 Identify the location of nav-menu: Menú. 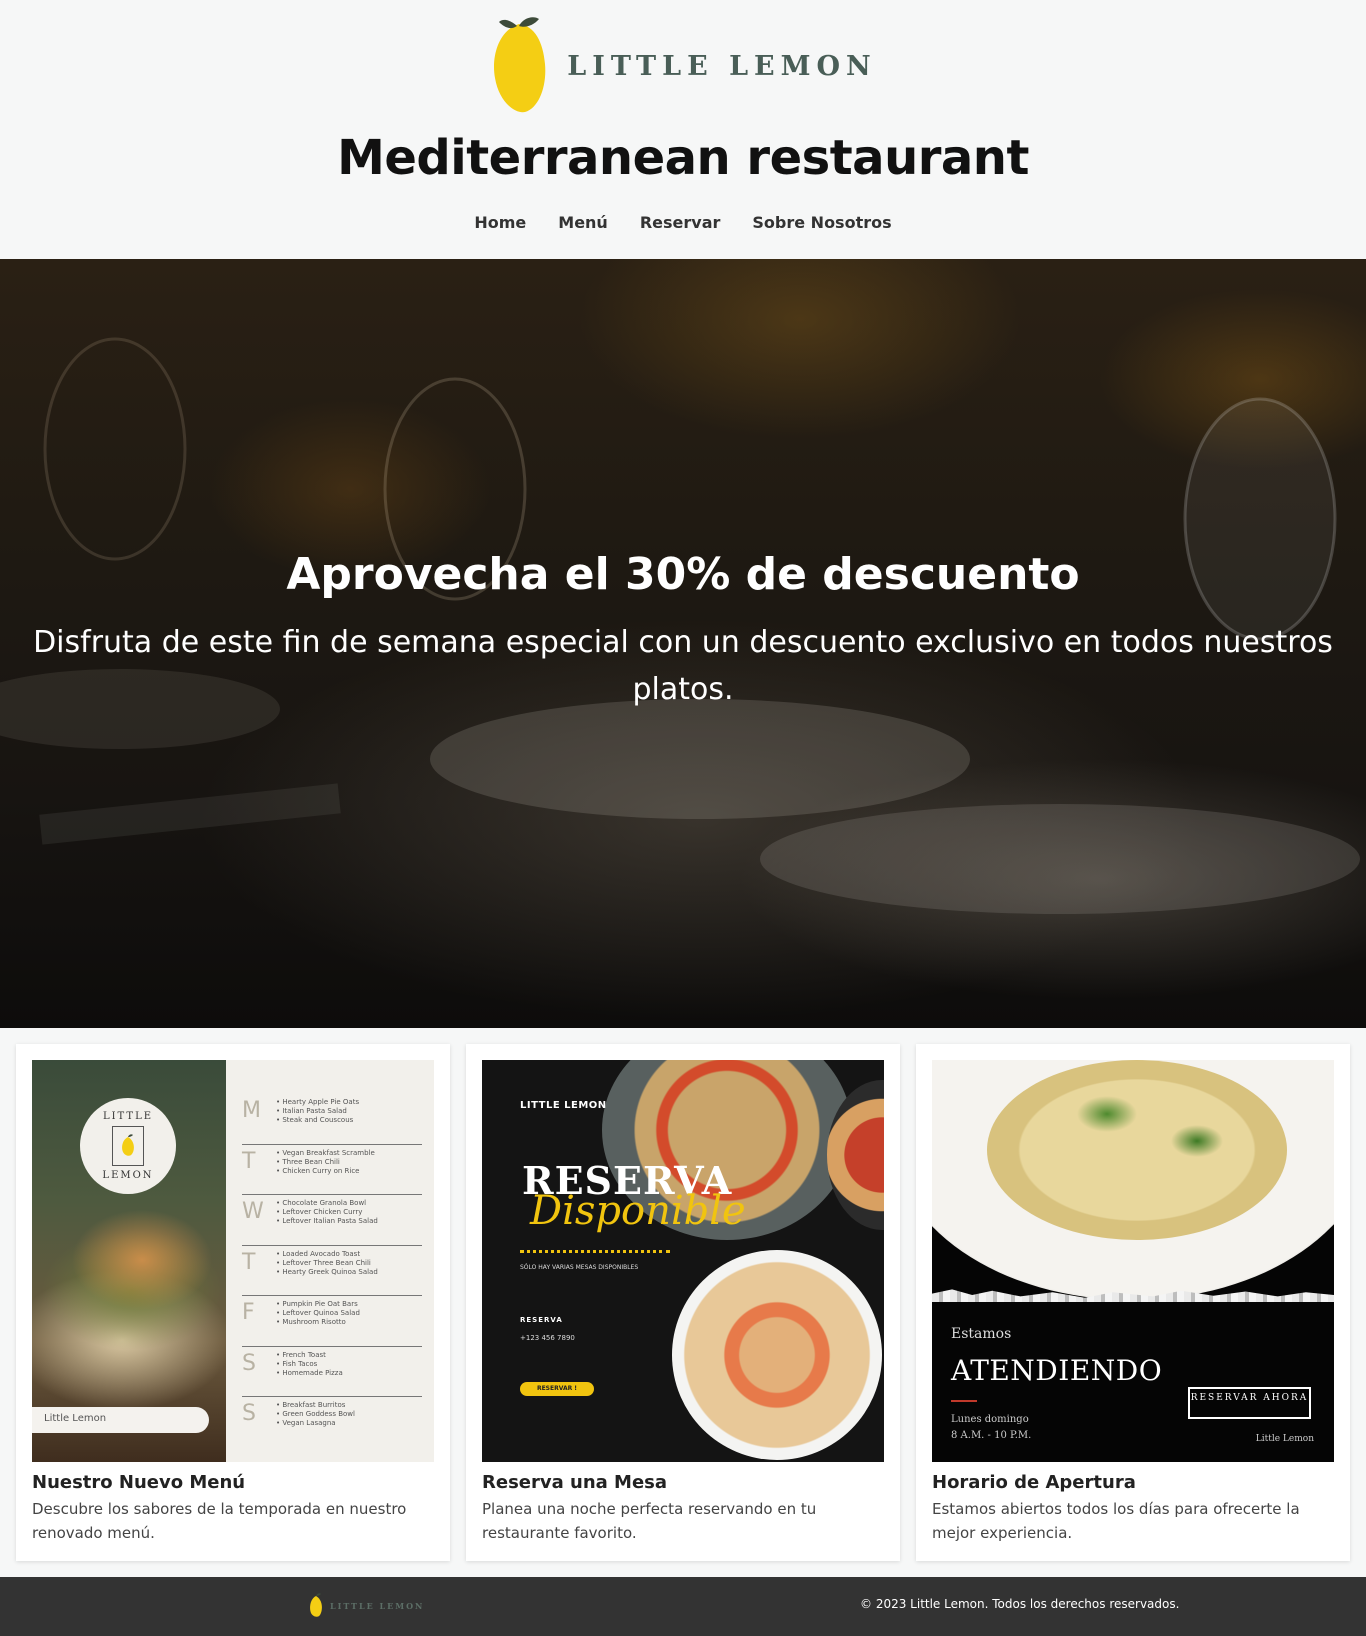
(583, 222).